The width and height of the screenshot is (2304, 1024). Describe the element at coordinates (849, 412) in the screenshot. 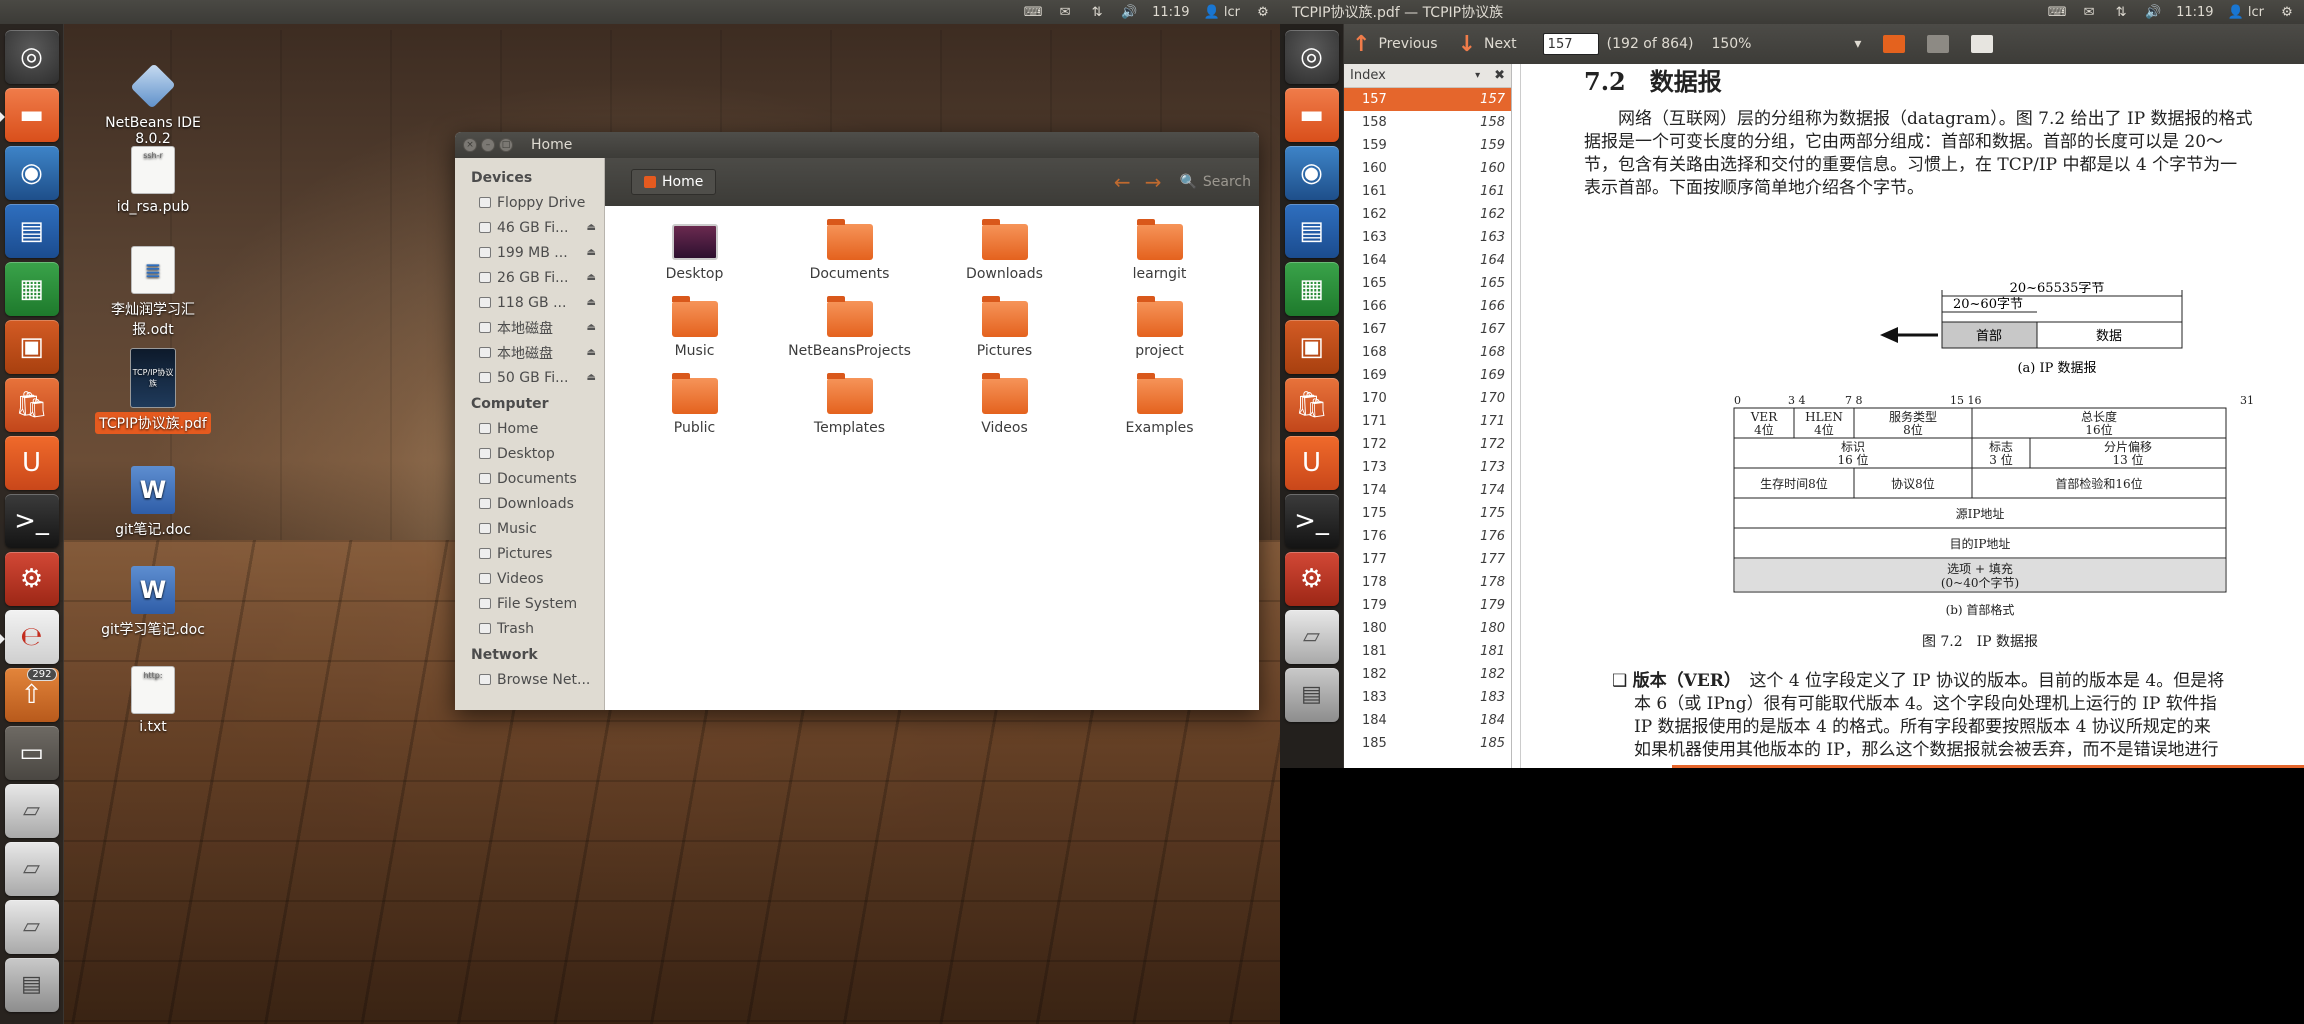

I see `folder-item: Templates` at that location.